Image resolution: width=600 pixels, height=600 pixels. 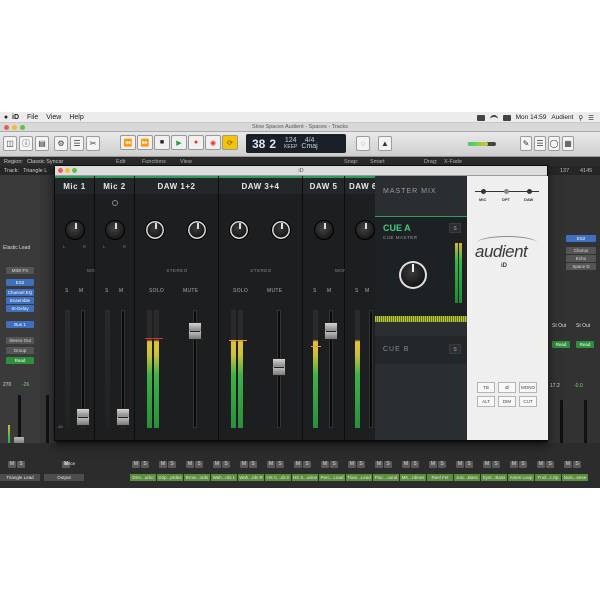 I want to click on track-name-9: Pluc...ound, so click(x=386, y=477).